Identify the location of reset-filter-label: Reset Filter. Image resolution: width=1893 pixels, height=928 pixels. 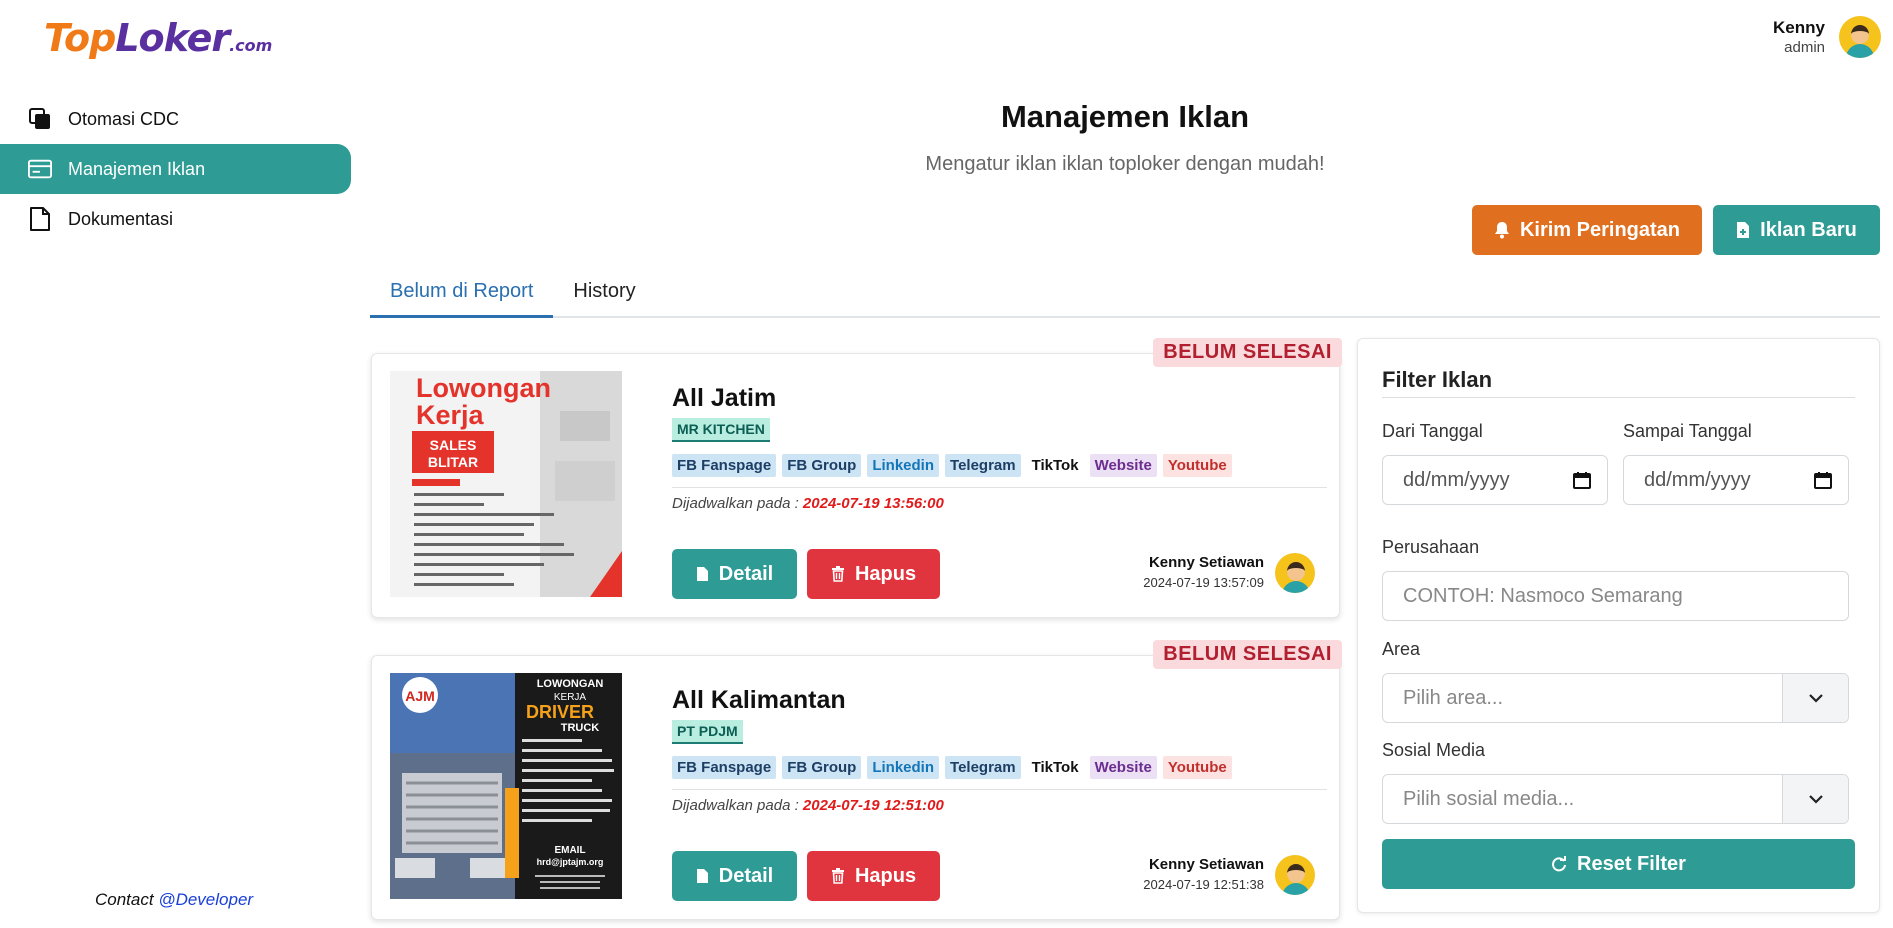
(1631, 863).